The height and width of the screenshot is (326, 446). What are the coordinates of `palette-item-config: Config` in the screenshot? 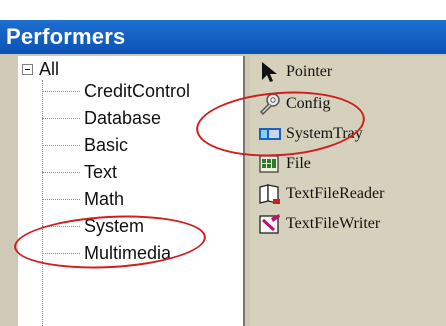 It's located at (294, 104).